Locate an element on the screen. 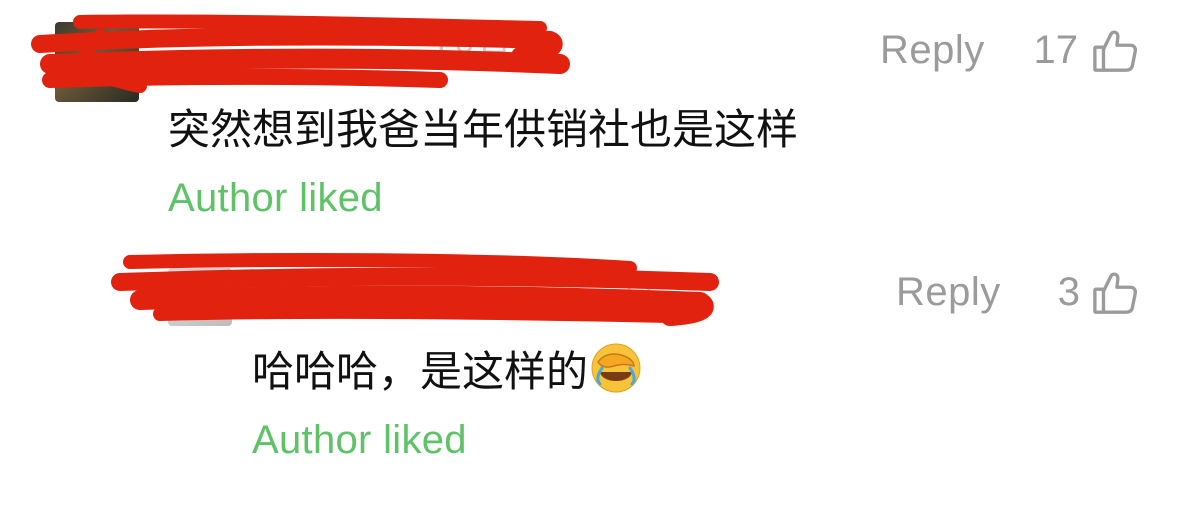  like-count: 17 is located at coordinates (1056, 50).